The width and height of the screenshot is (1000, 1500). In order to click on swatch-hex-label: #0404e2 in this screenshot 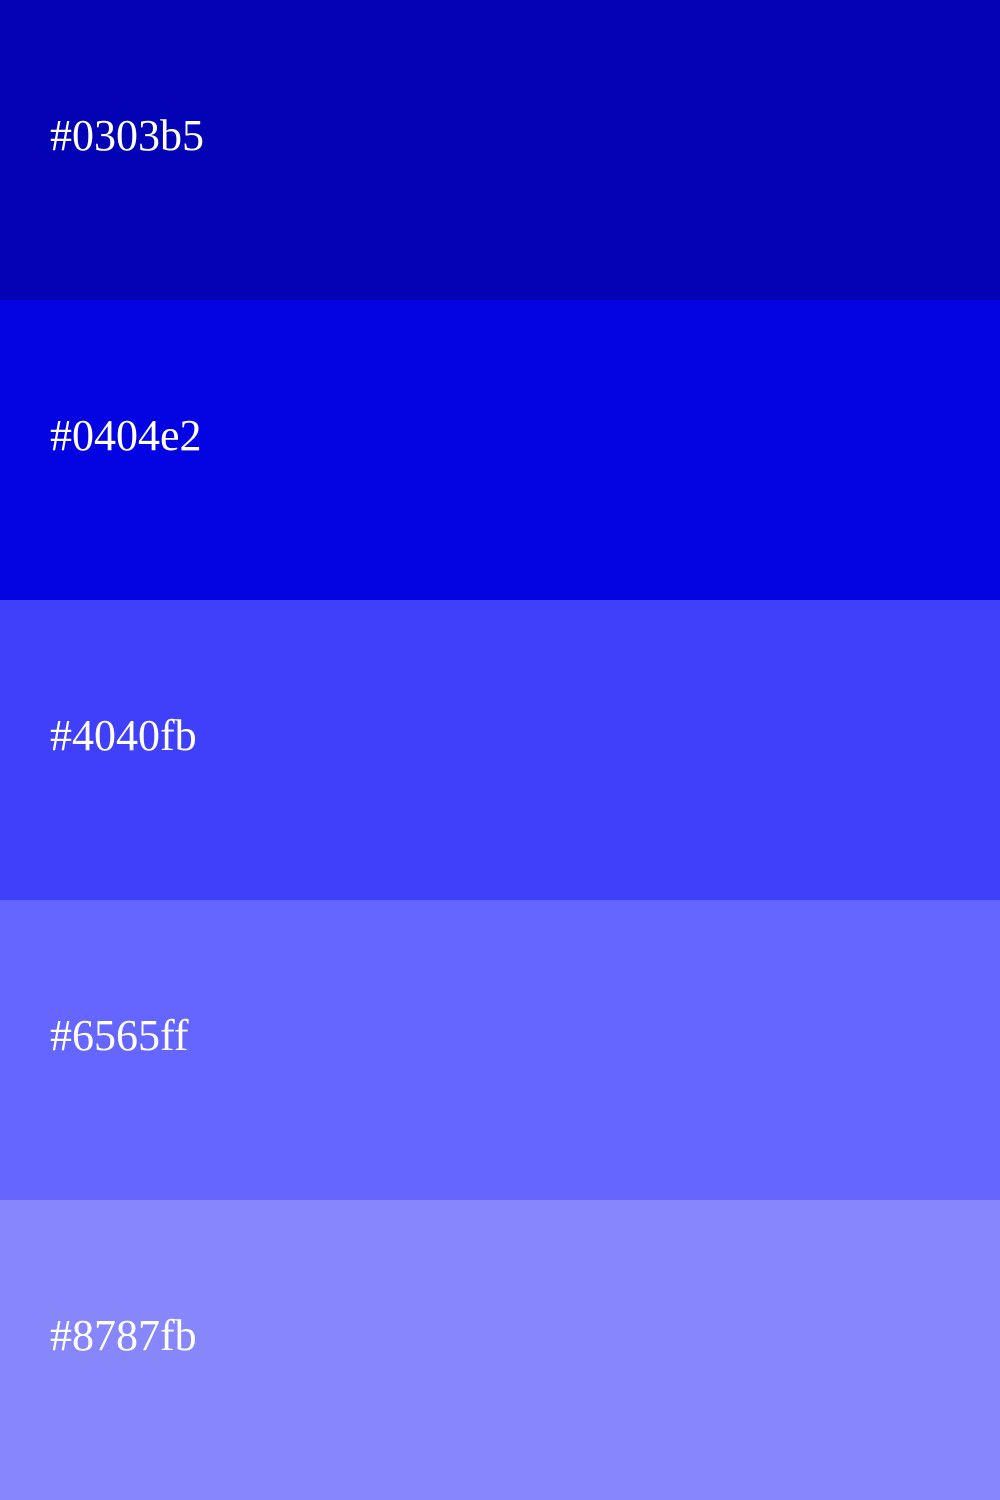, I will do `click(126, 435)`.